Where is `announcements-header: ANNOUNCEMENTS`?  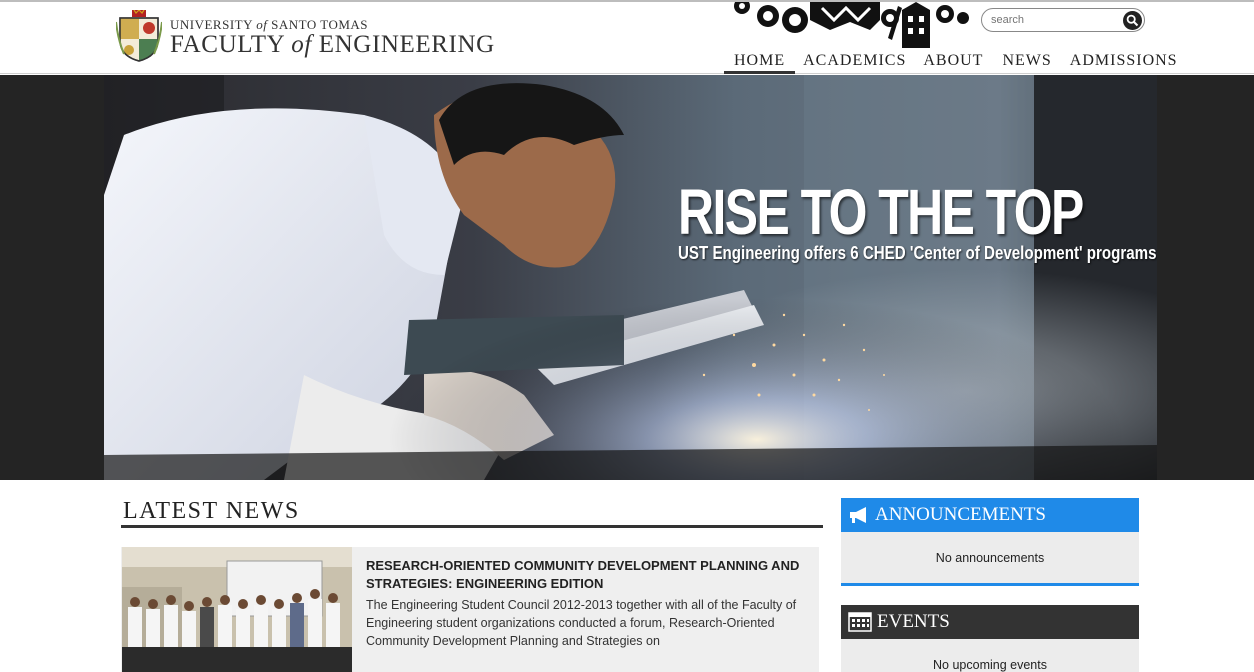 announcements-header: ANNOUNCEMENTS is located at coordinates (990, 515).